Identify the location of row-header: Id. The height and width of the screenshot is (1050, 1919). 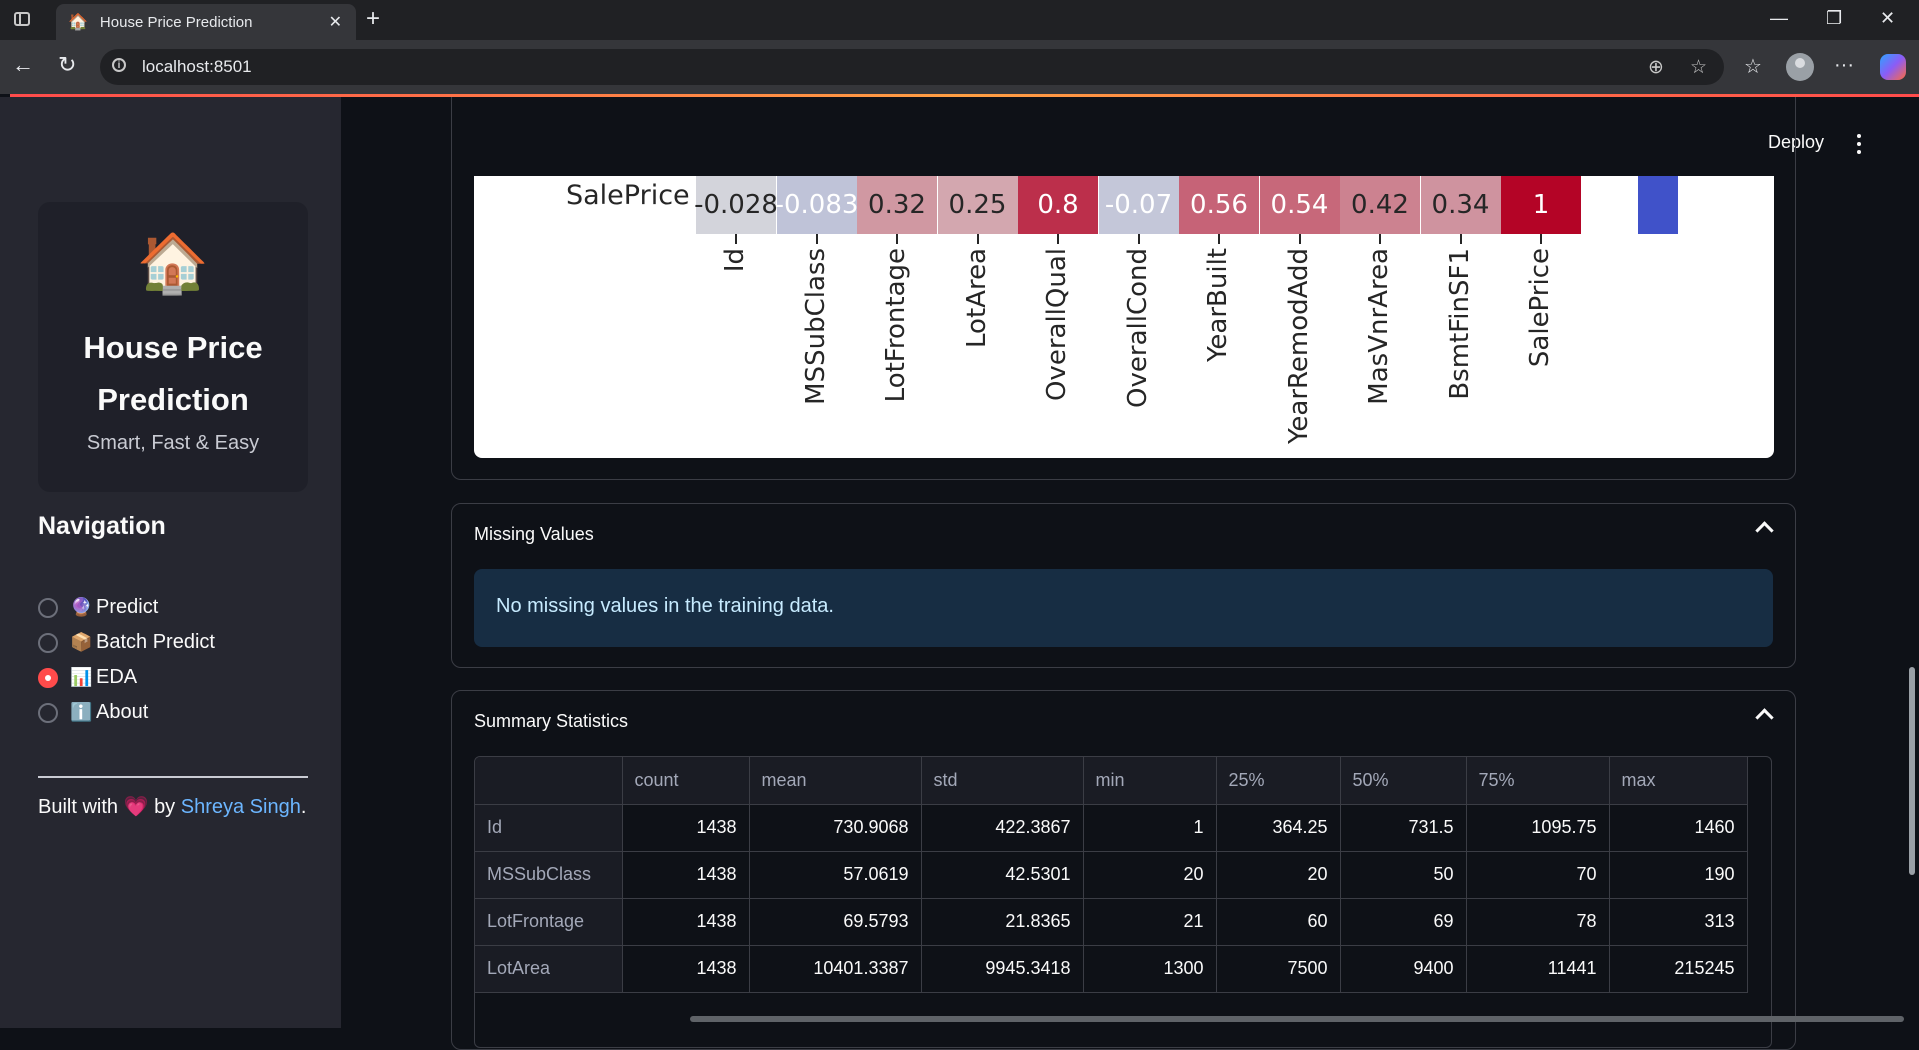
(549, 828).